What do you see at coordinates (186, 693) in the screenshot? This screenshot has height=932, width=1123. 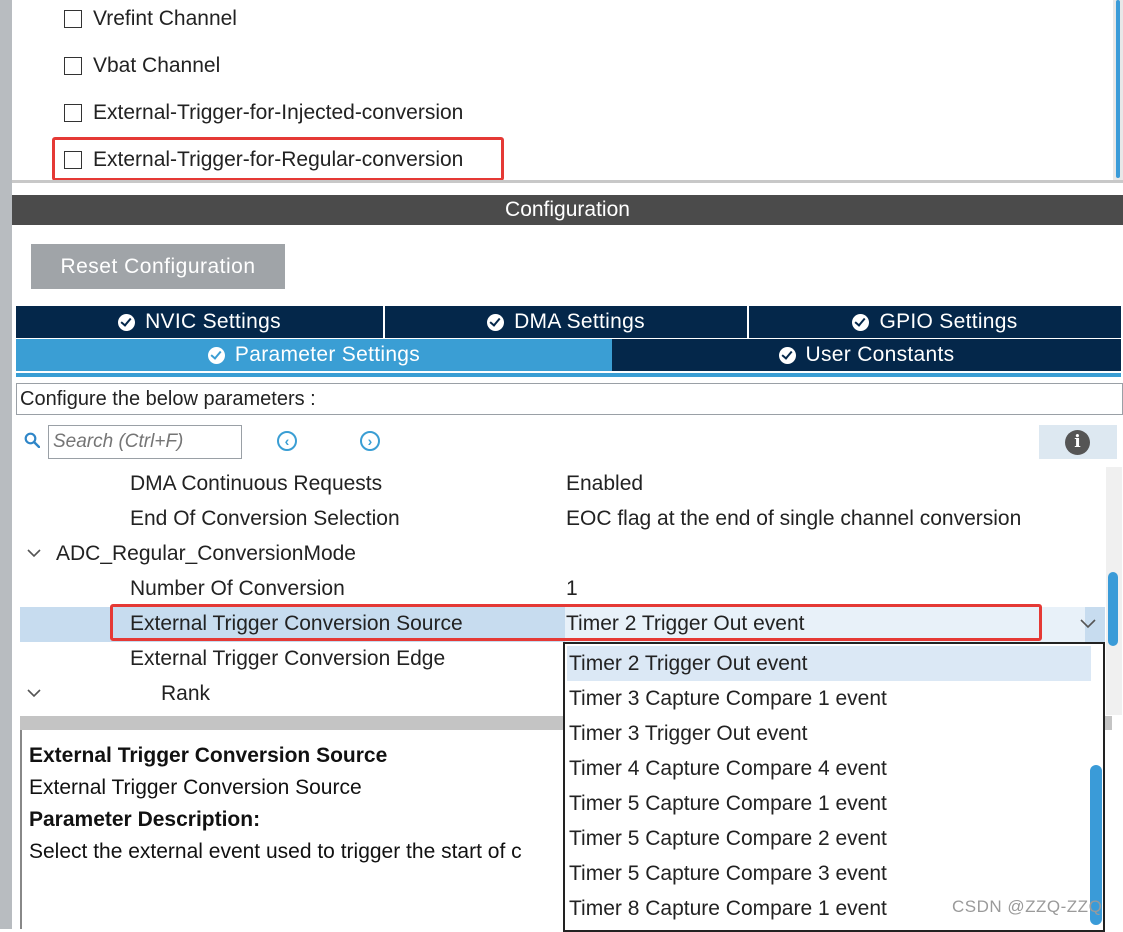 I see `param-group-label: Rank` at bounding box center [186, 693].